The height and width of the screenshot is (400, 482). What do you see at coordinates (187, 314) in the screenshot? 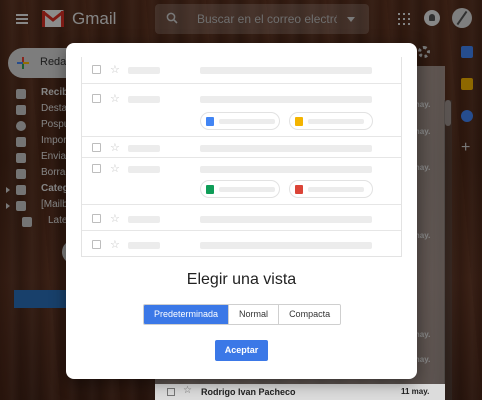
I see `option-default: Predeterminada` at bounding box center [187, 314].